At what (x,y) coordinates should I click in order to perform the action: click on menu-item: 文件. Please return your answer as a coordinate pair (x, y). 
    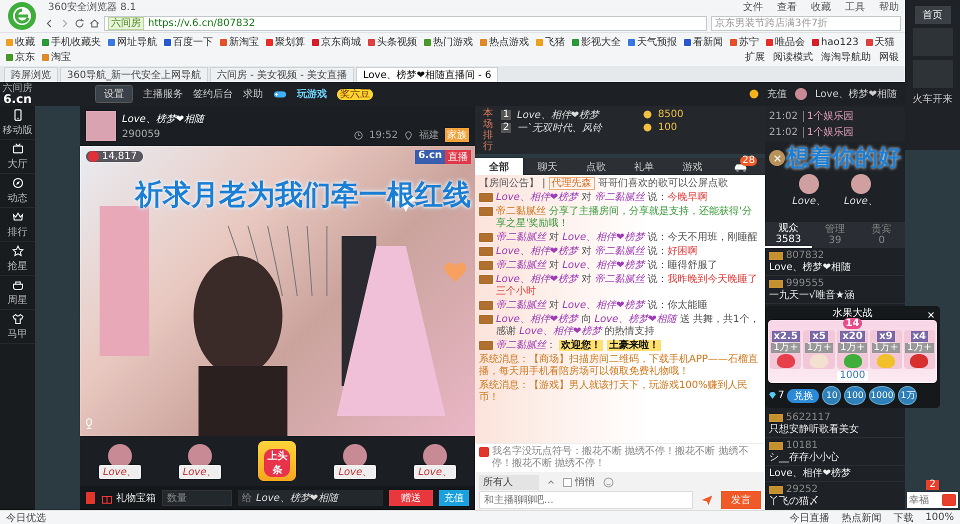
    Looking at the image, I should click on (753, 7).